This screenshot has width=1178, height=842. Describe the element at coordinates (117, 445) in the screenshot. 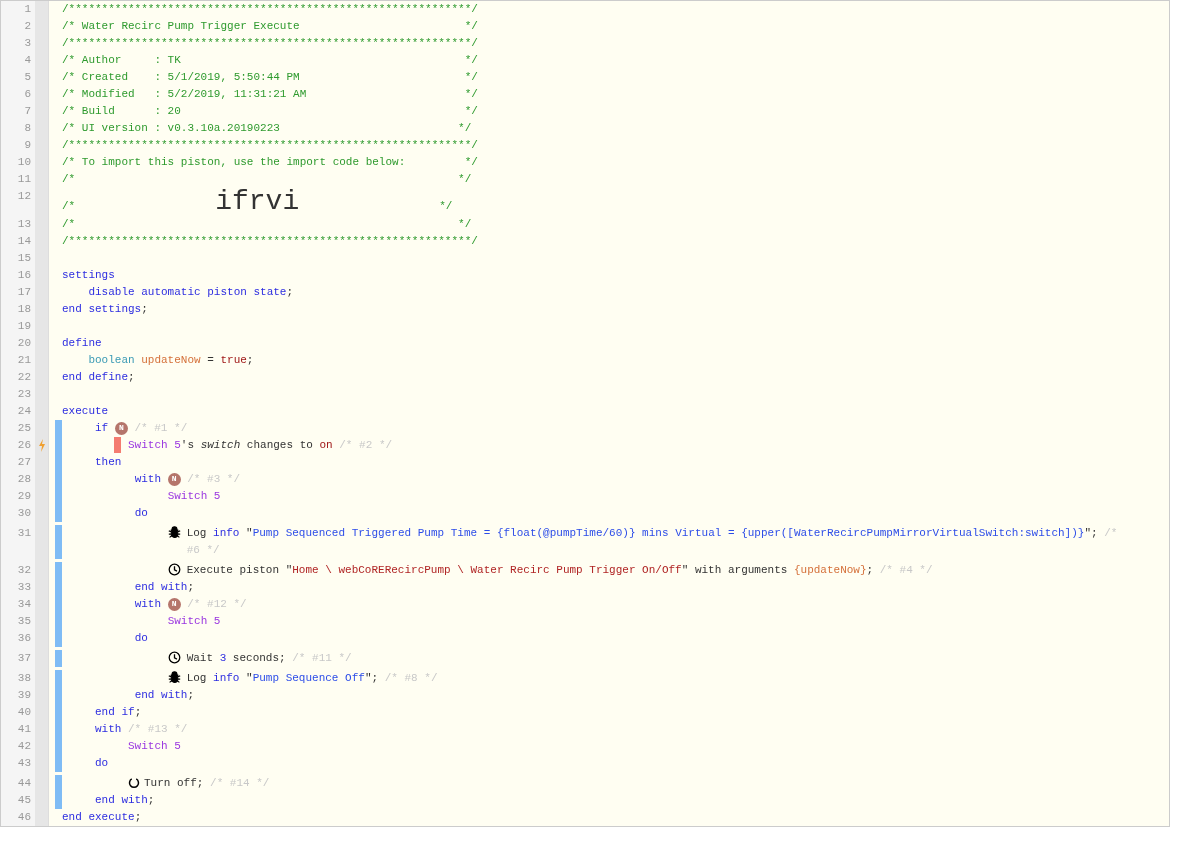

I see `trigger-marker` at that location.